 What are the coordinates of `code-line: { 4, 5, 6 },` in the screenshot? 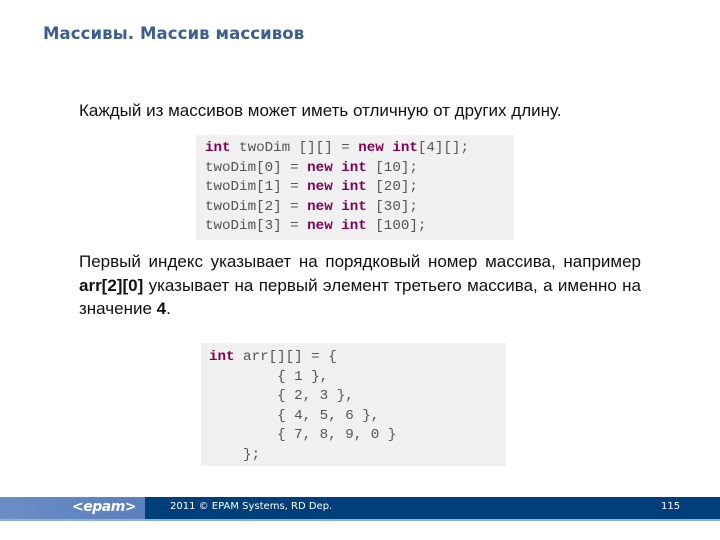 It's located at (357, 417).